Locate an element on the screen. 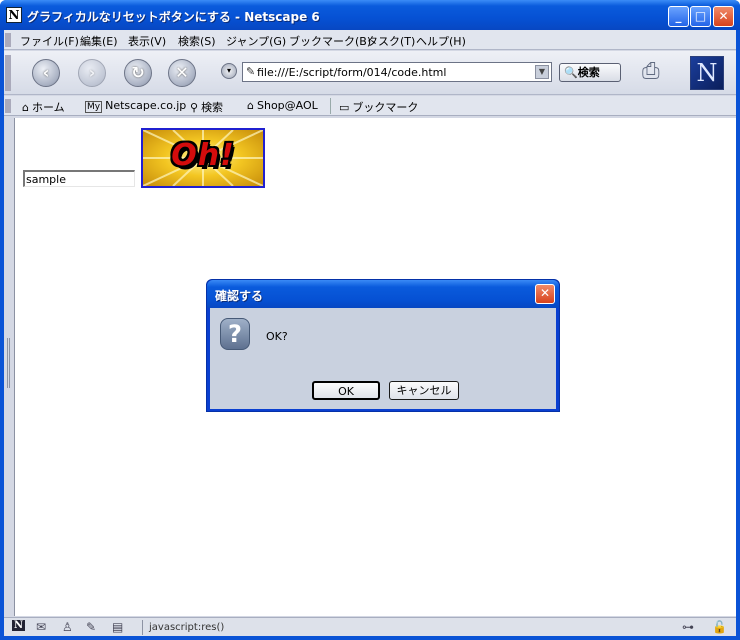  home-icon: ⌂ is located at coordinates (25, 107).